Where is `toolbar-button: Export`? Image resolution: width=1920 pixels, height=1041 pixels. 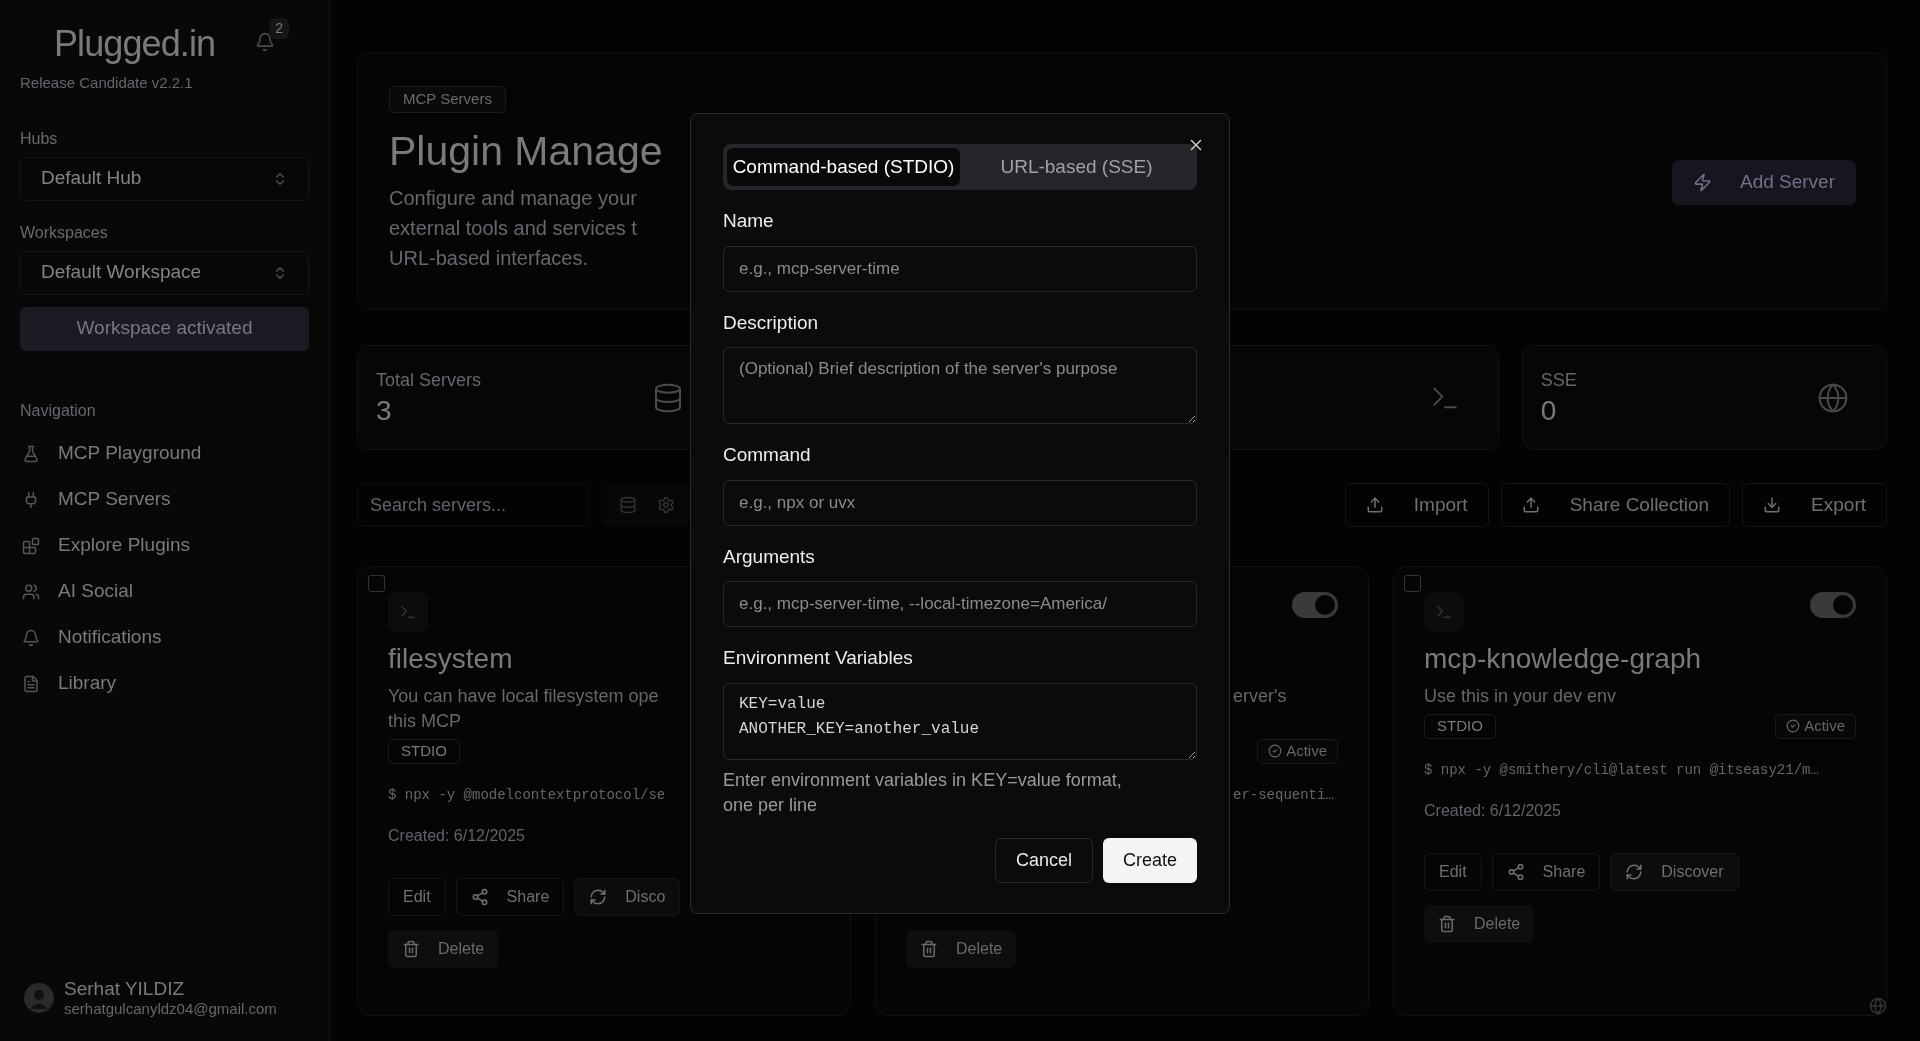 toolbar-button: Export is located at coordinates (1814, 505).